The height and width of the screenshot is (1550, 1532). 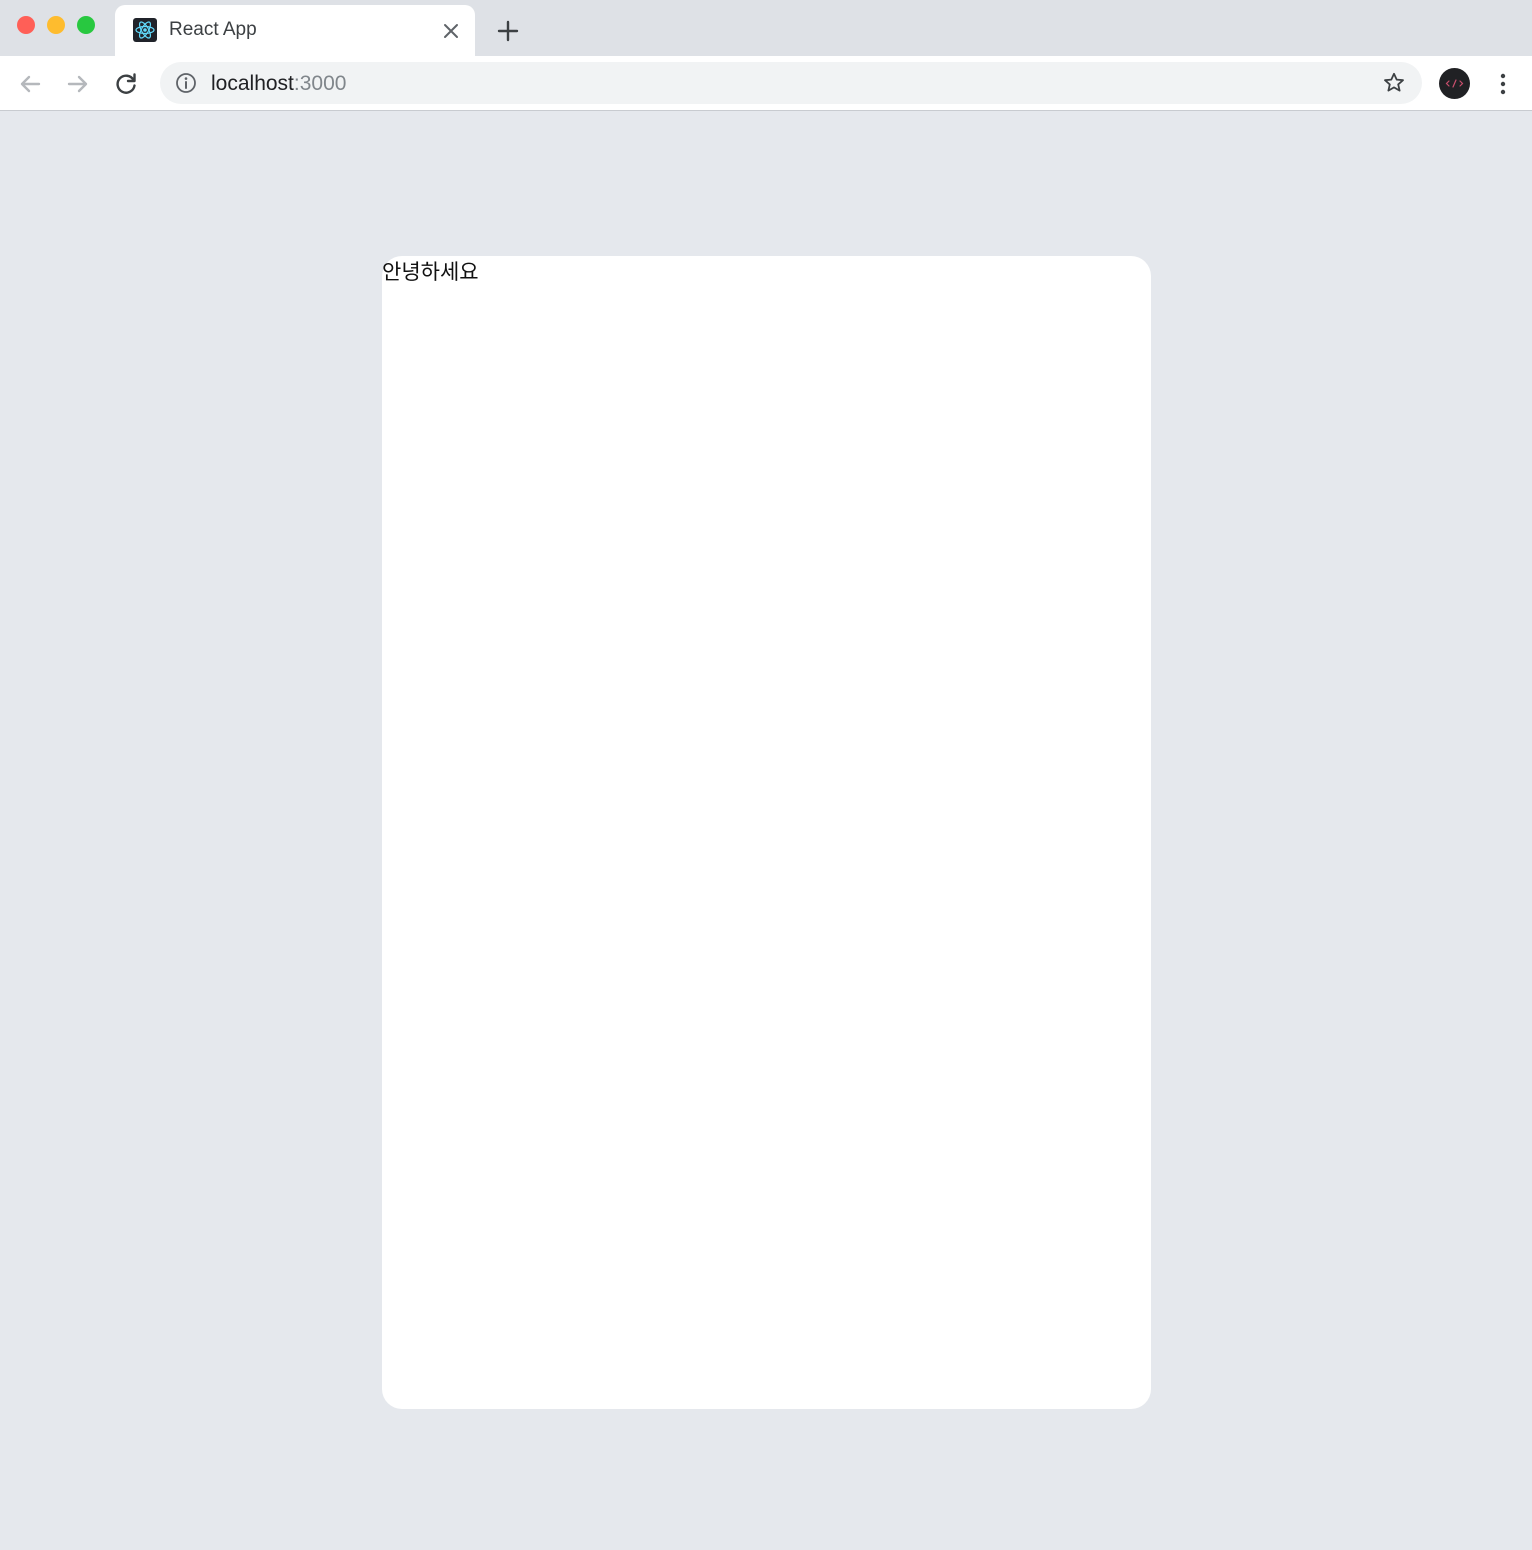 I want to click on react-logo-icon, so click(x=145, y=30).